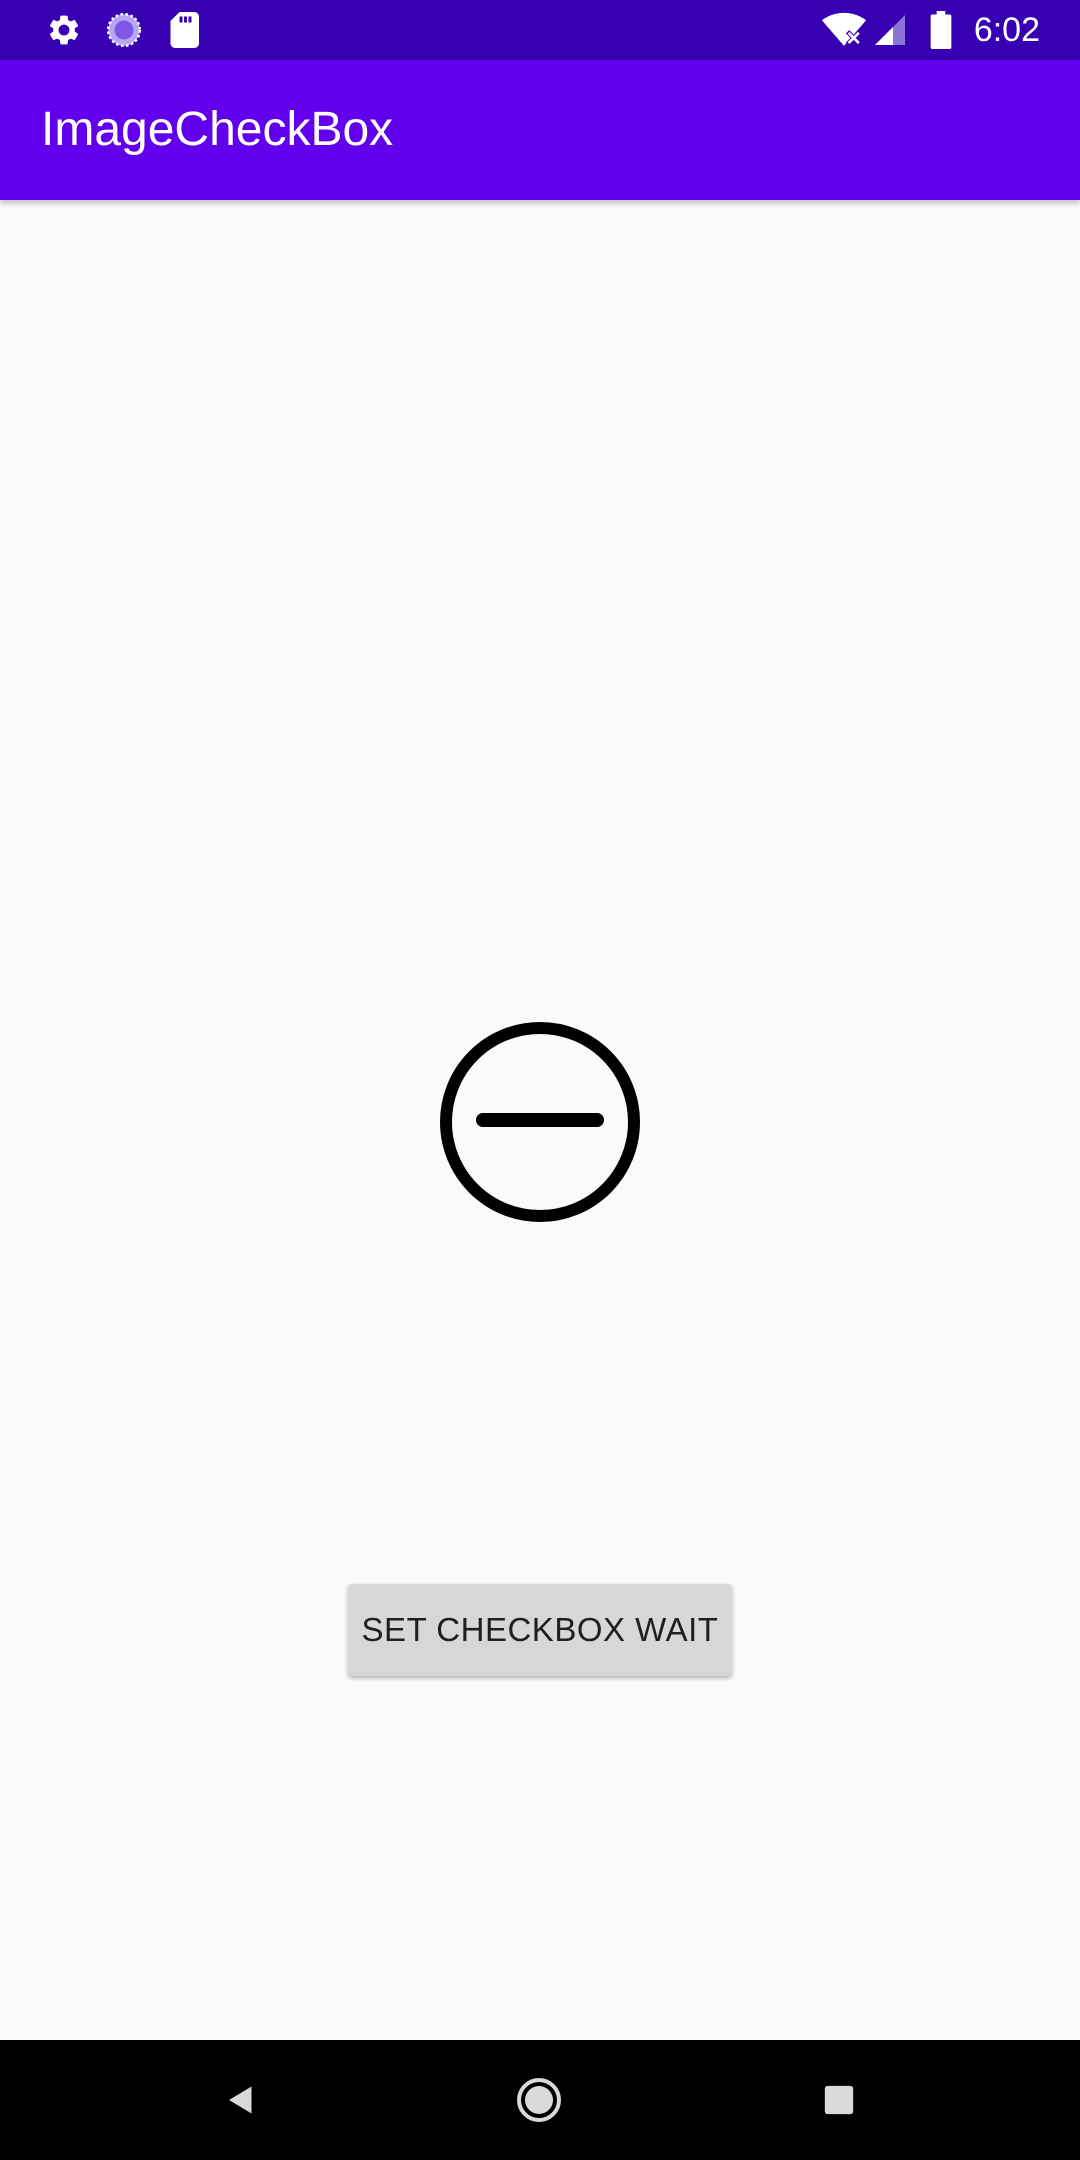  Describe the element at coordinates (890, 30) in the screenshot. I see `cell-signal-icon` at that location.